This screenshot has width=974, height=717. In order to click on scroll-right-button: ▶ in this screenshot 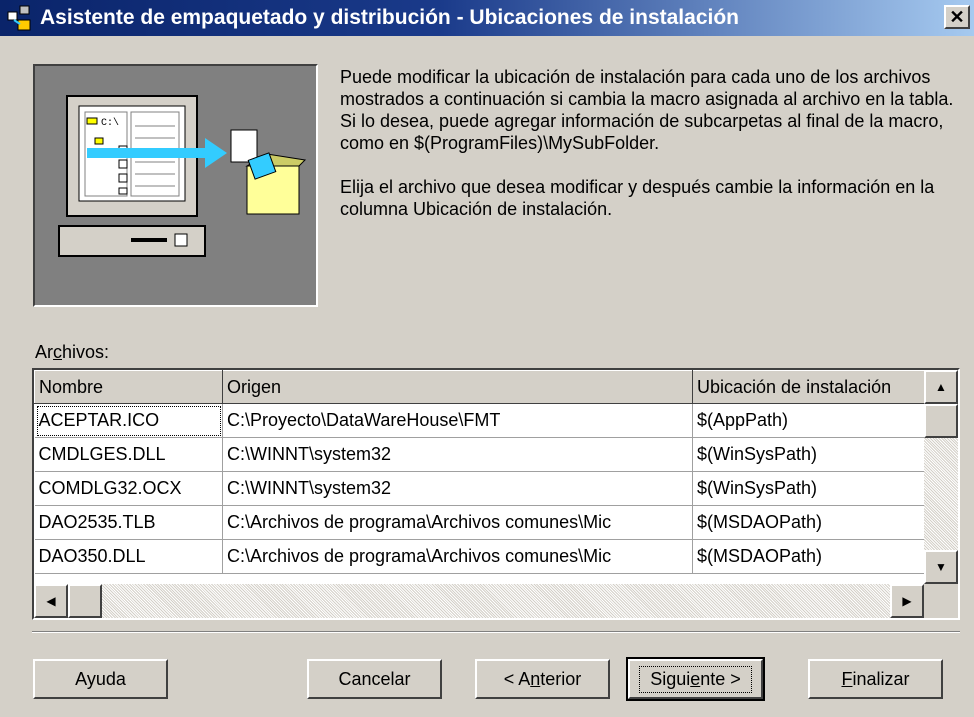, I will do `click(907, 601)`.